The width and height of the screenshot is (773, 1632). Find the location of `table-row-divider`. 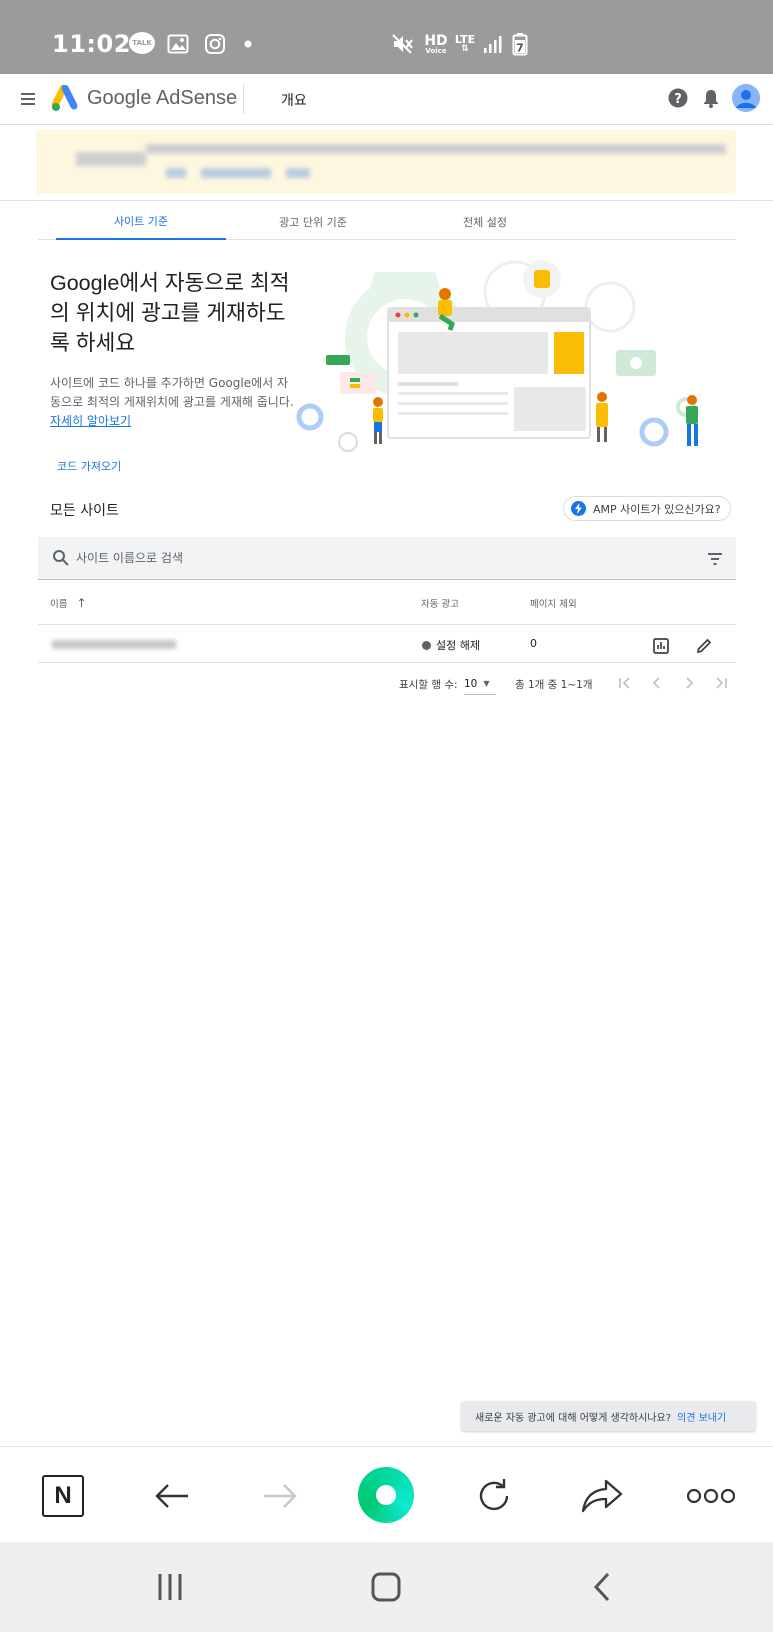

table-row-divider is located at coordinates (387, 662).